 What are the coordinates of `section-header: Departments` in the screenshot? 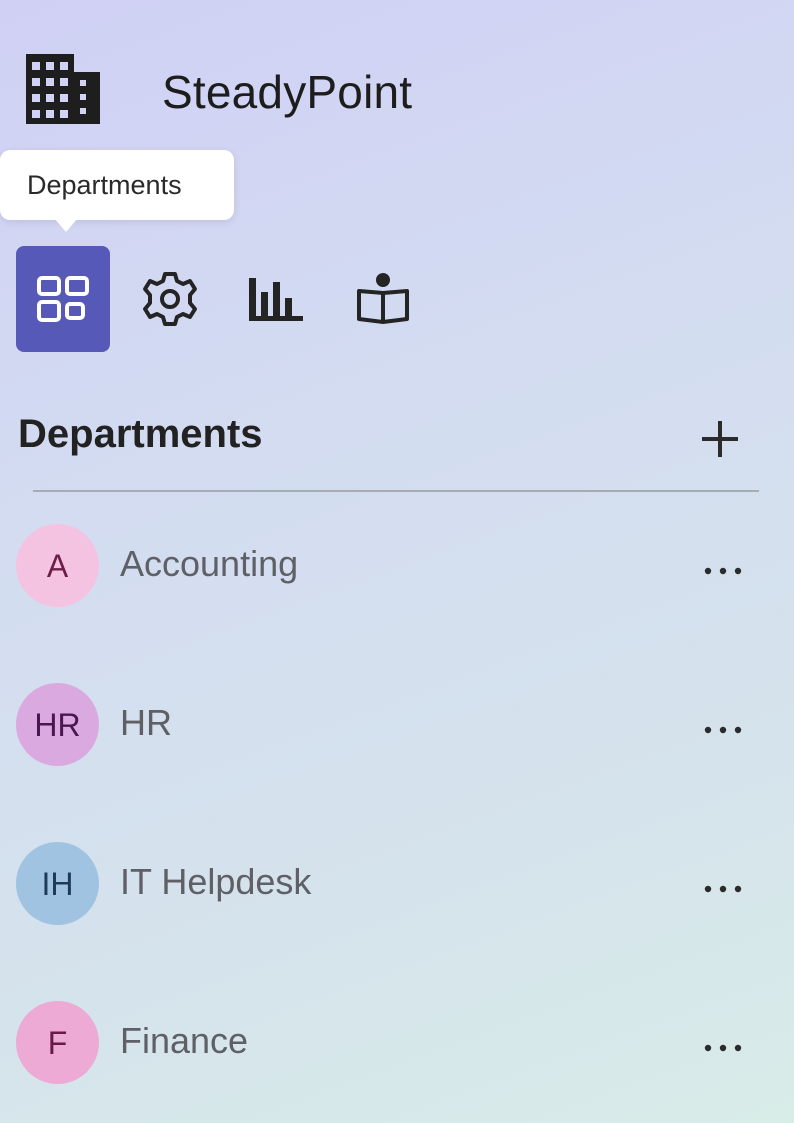 It's located at (388, 438).